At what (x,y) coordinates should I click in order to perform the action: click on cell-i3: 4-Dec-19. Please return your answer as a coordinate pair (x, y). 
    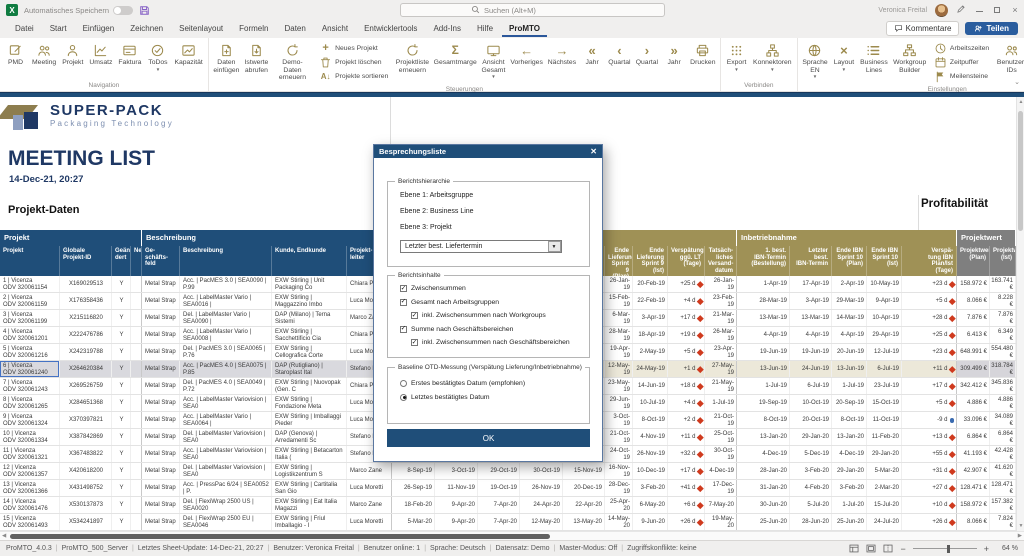
    Looking at the image, I should click on (849, 454).